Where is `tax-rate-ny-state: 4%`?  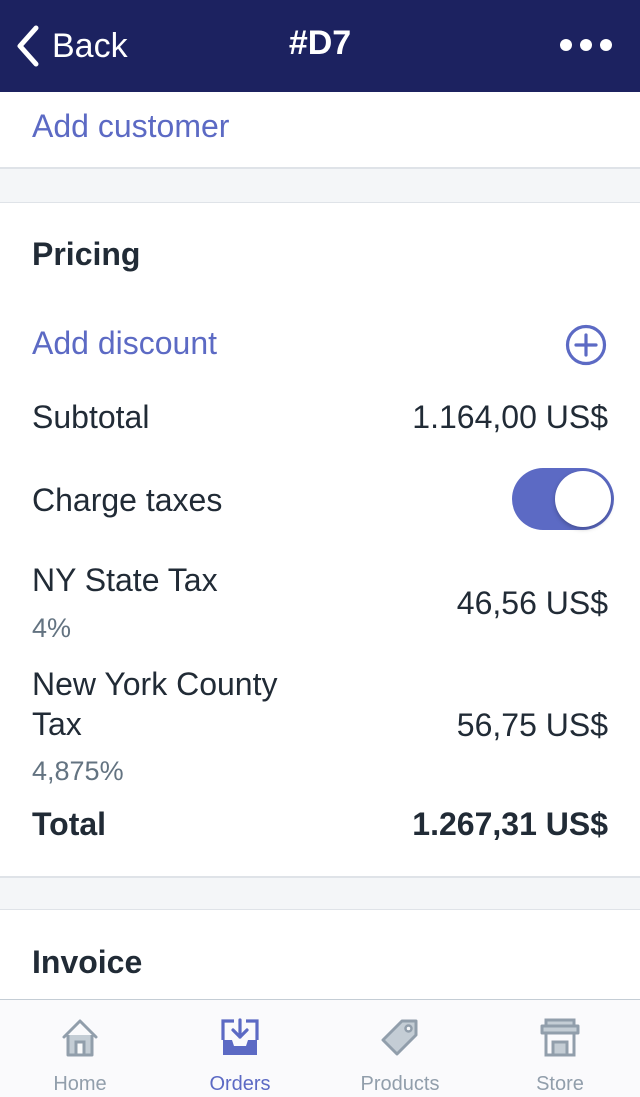
tax-rate-ny-state: 4% is located at coordinates (52, 628).